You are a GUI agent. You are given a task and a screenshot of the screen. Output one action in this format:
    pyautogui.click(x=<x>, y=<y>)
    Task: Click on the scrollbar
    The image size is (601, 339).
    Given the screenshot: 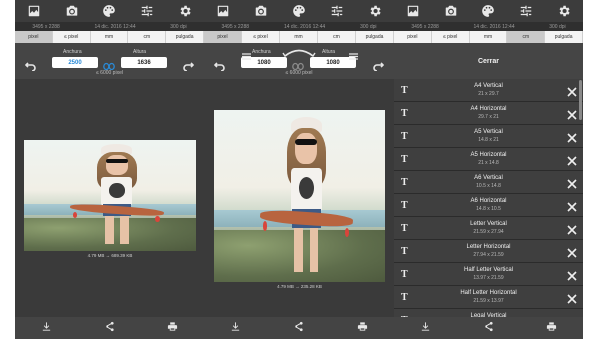 What is the action you would take?
    pyautogui.click(x=580, y=100)
    